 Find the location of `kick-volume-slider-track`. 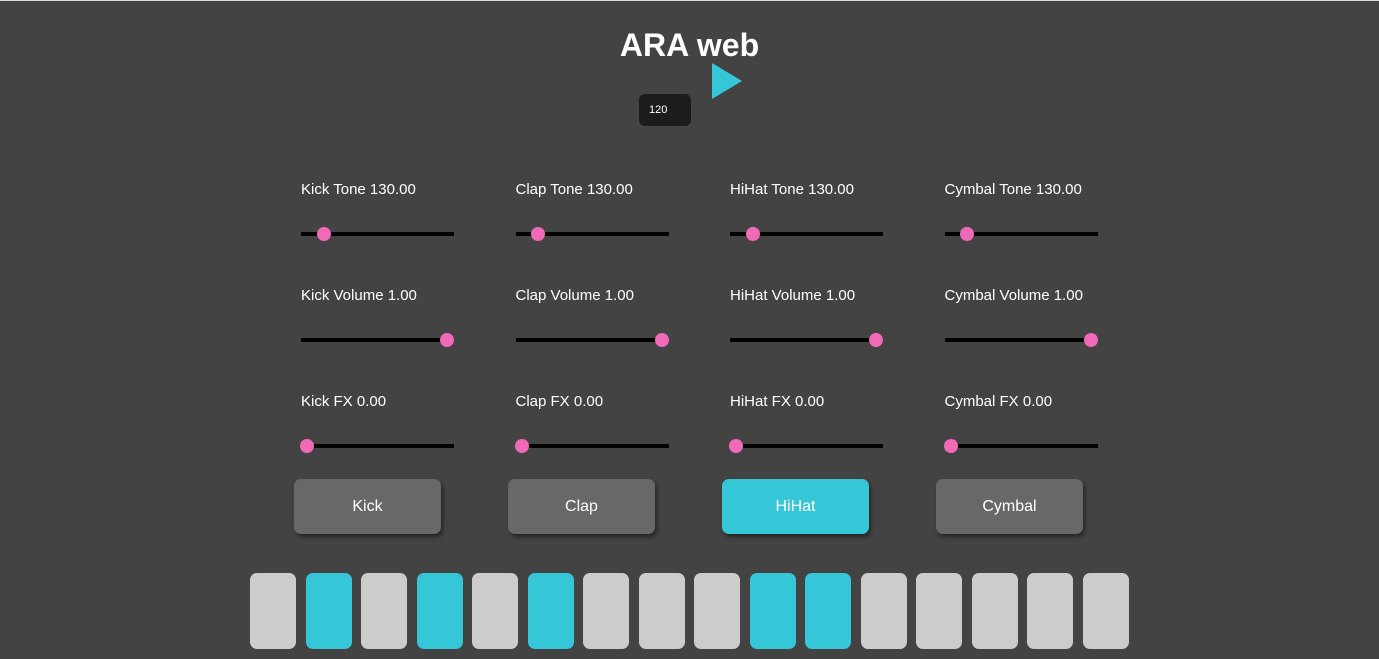

kick-volume-slider-track is located at coordinates (377, 340).